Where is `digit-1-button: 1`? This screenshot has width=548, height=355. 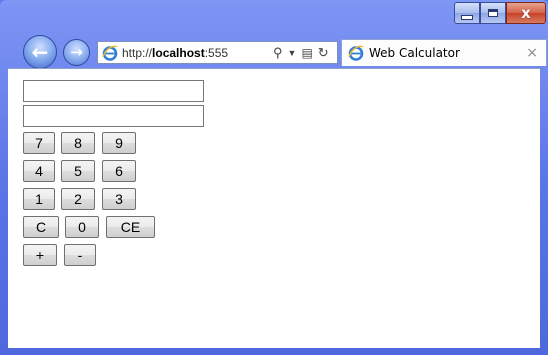
digit-1-button: 1 is located at coordinates (39, 199).